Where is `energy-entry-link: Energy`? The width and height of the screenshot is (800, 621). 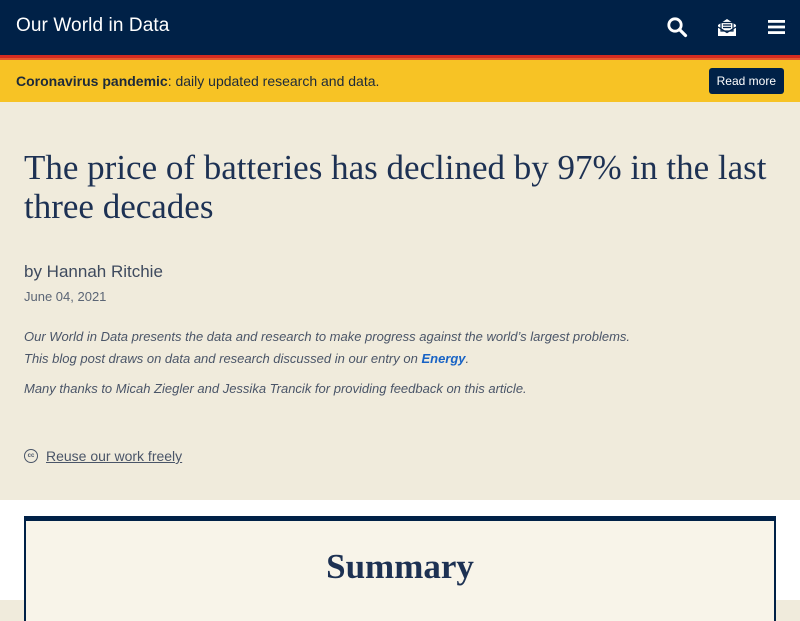 energy-entry-link: Energy is located at coordinates (443, 358).